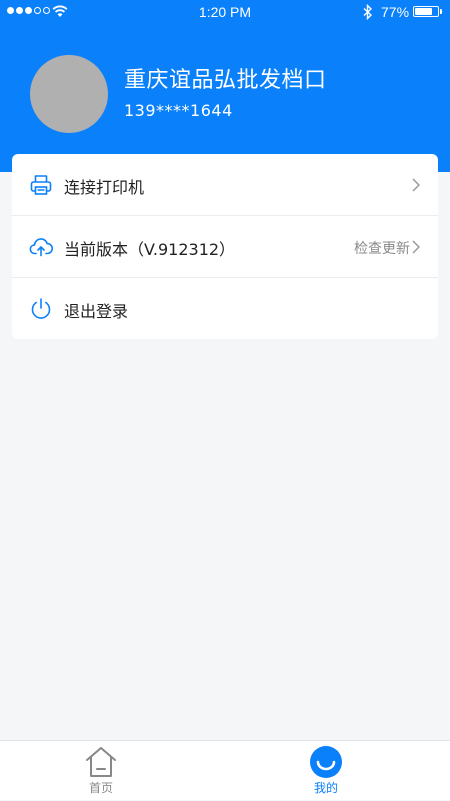 The image size is (450, 801). What do you see at coordinates (325, 788) in the screenshot?
I see `tab-label: 我的` at bounding box center [325, 788].